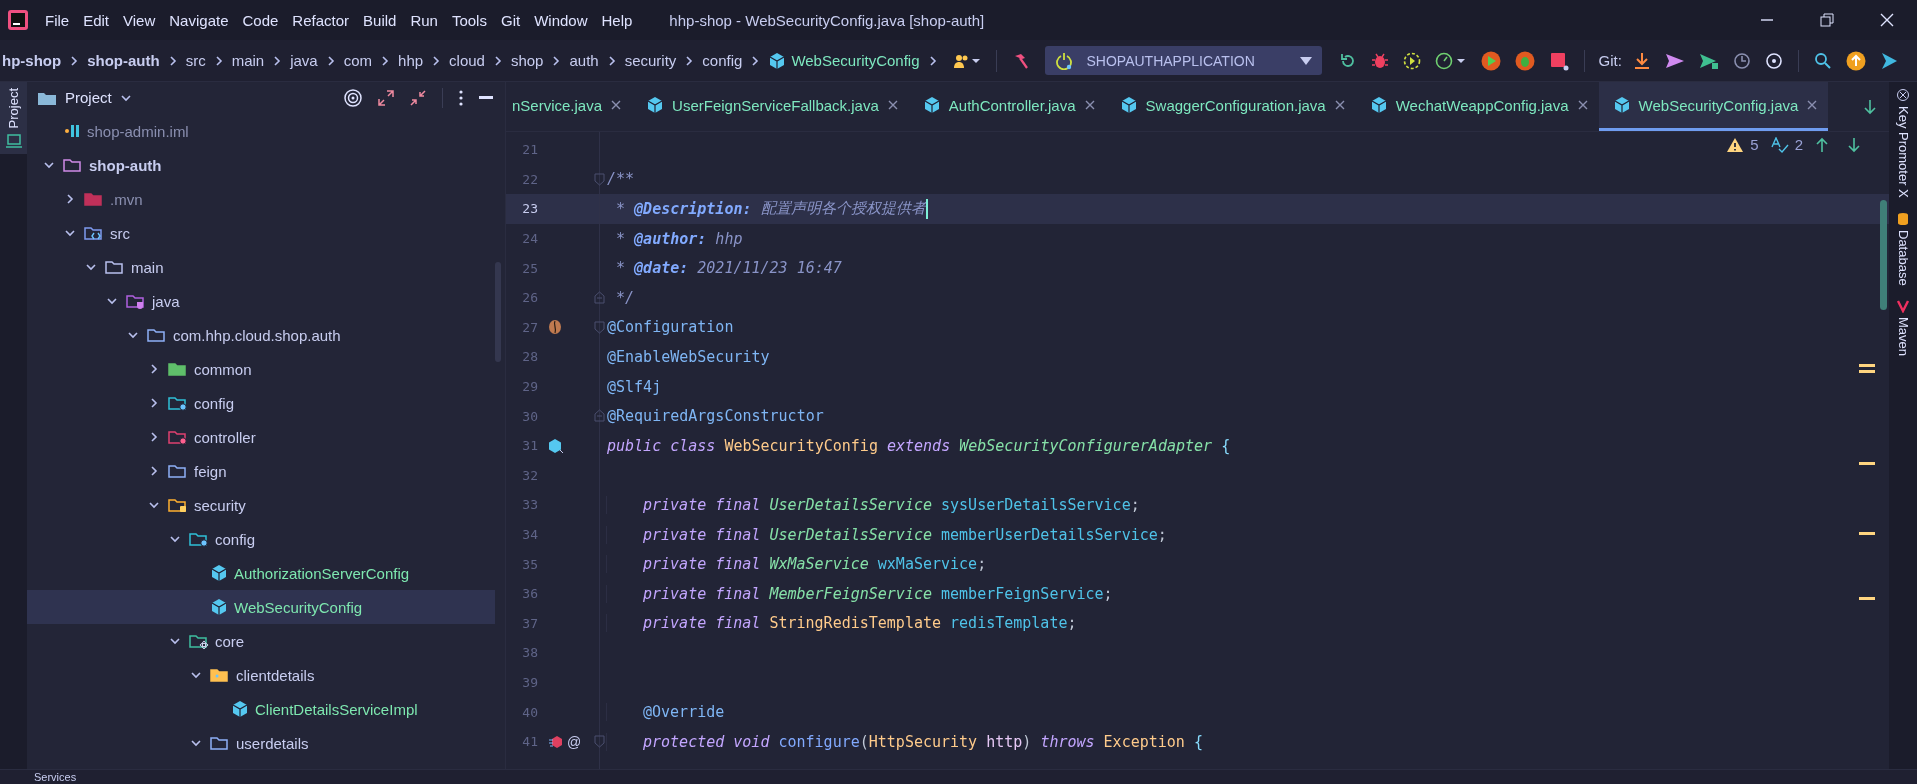 The image size is (1917, 784). I want to click on tool-window-tab: Project, so click(13, 118).